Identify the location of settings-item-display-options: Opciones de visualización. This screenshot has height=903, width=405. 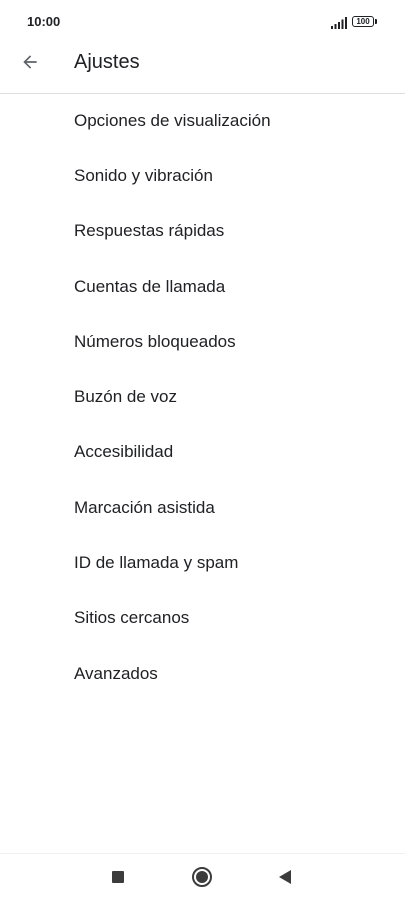
(202, 120).